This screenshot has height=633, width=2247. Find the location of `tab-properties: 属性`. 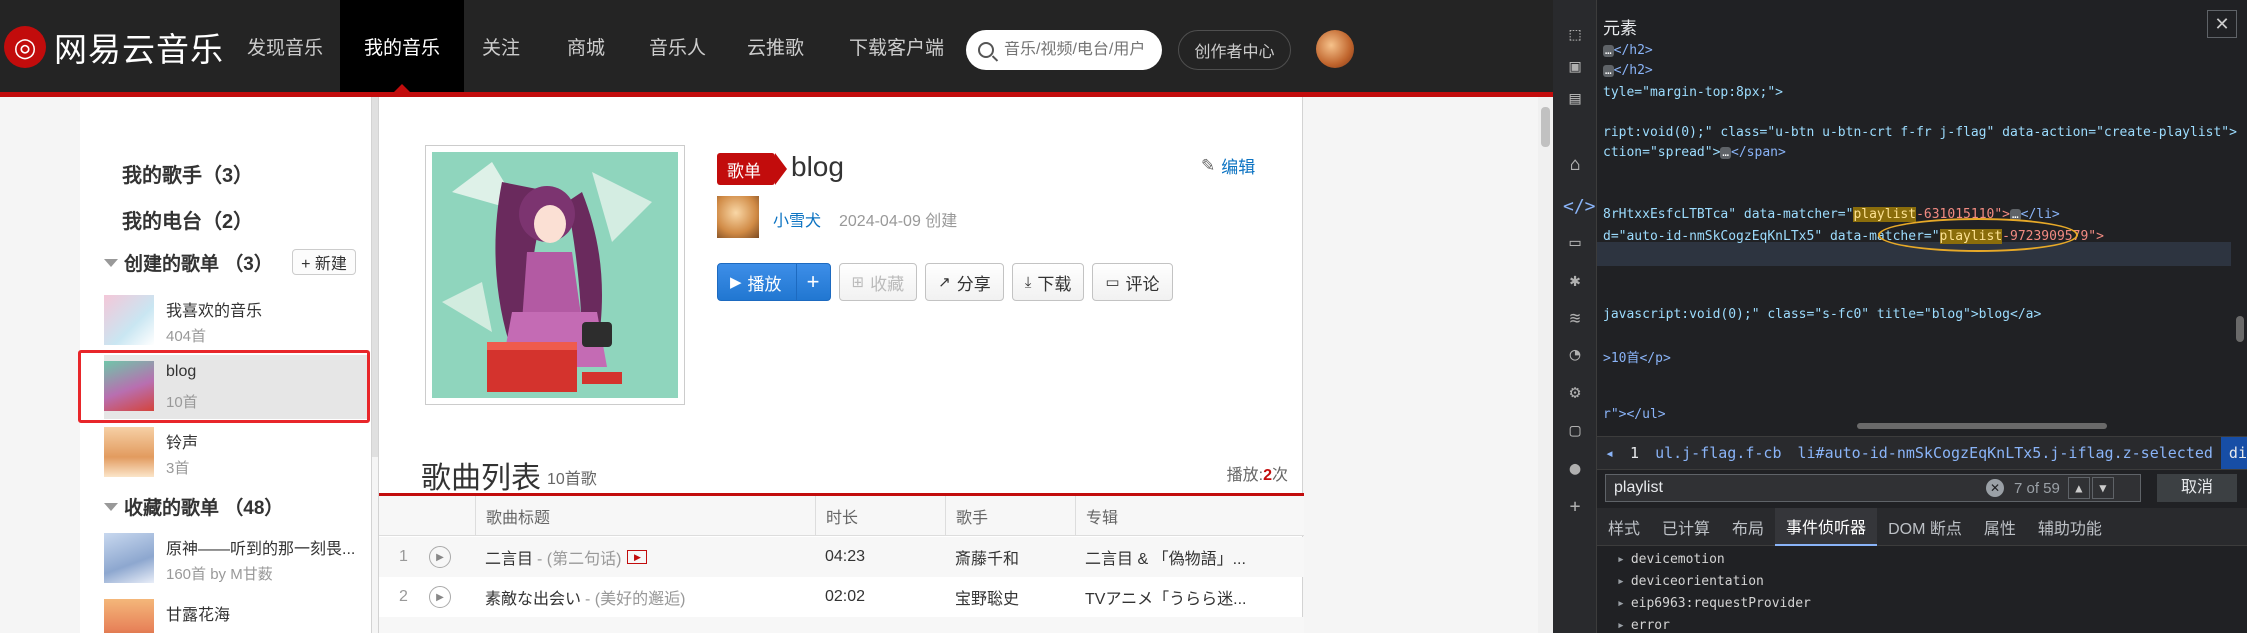

tab-properties: 属性 is located at coordinates (2000, 527).